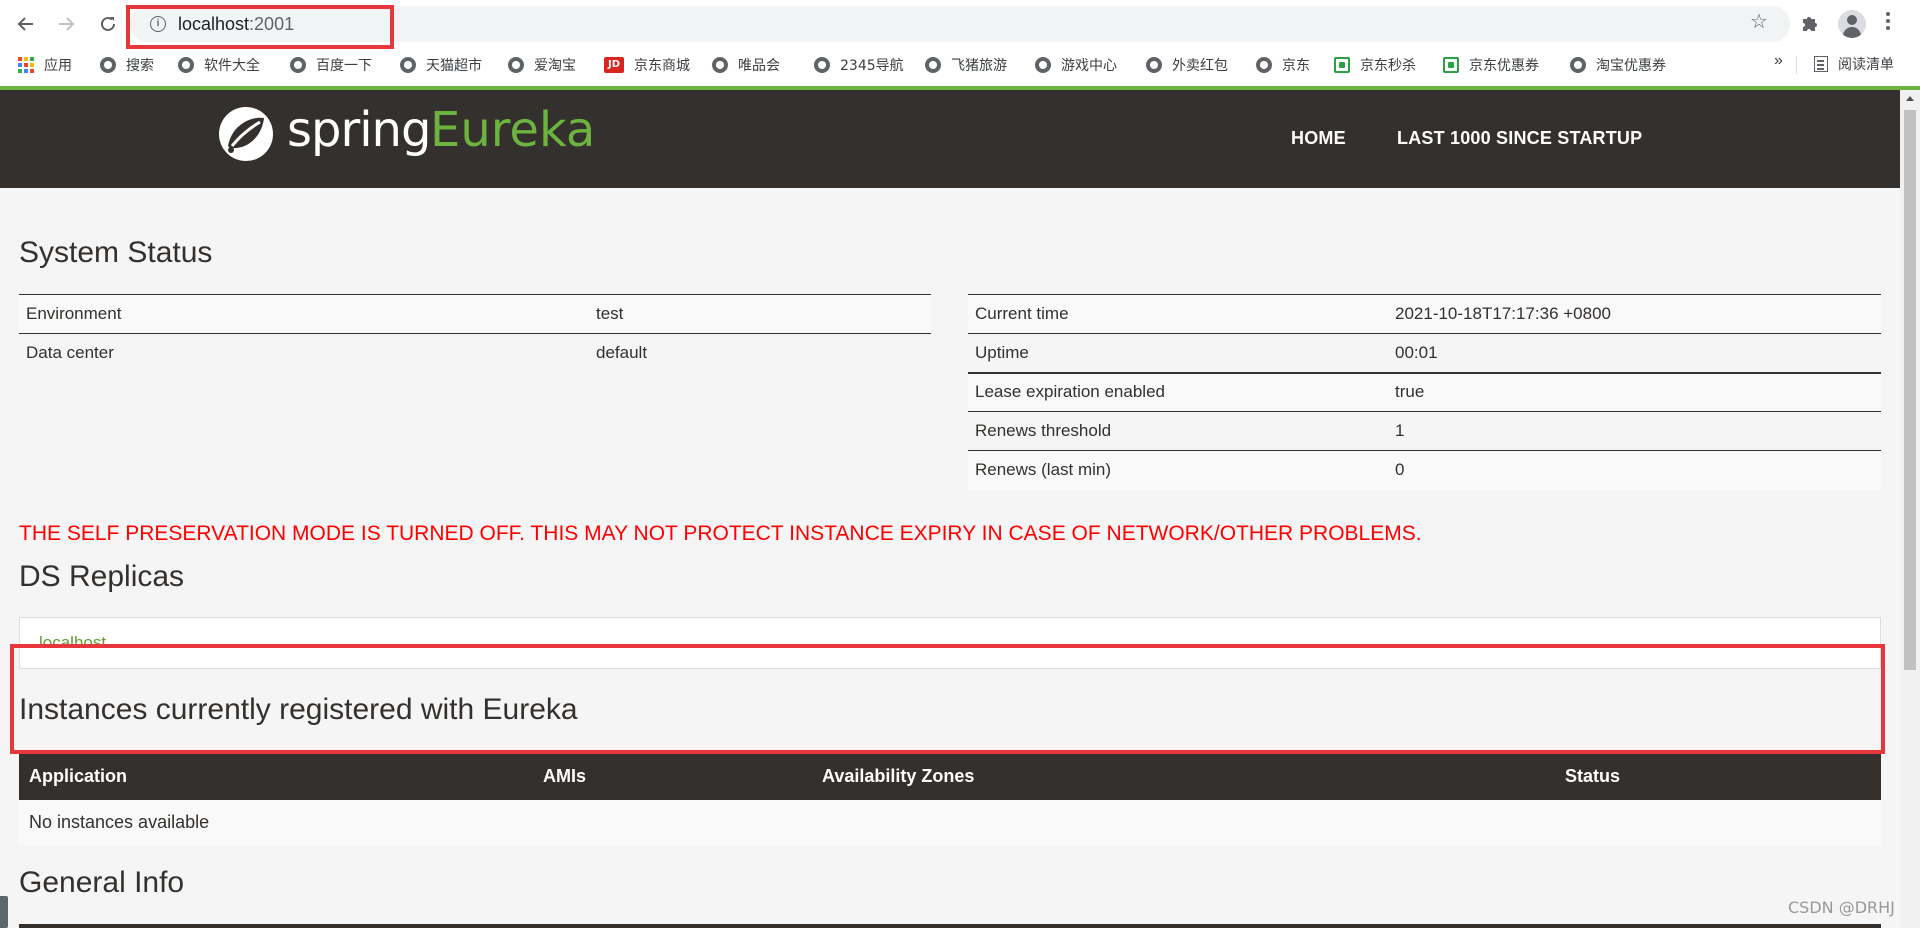 This screenshot has width=1920, height=928. Describe the element at coordinates (1631, 66) in the screenshot. I see `bookmark-label: 淘宝优惠券` at that location.